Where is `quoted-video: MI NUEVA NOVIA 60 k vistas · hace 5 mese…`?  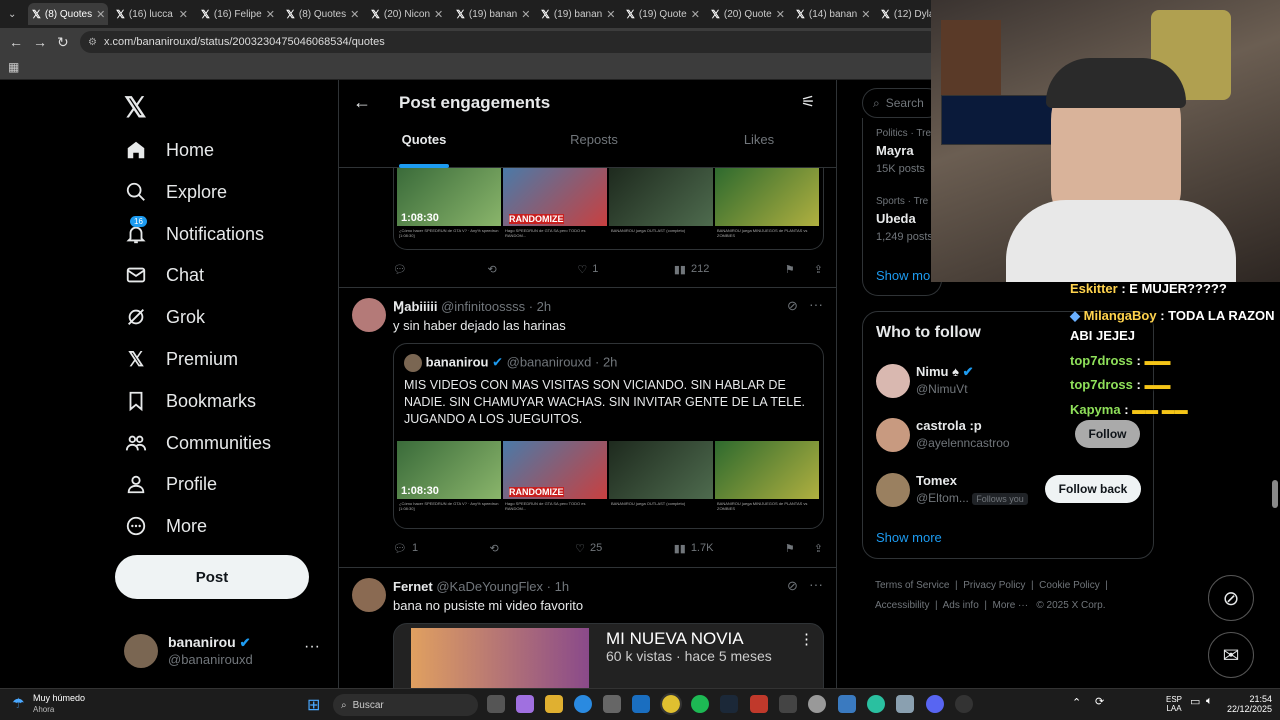 quoted-video: MI NUEVA NOVIA 60 k vistas · hace 5 mese… is located at coordinates (608, 655).